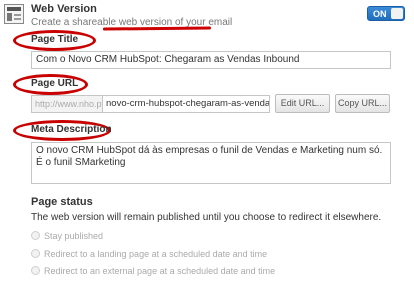 Image resolution: width=414 pixels, height=284 pixels. Describe the element at coordinates (67, 104) in the screenshot. I see `page-url-prefix: http://www.nho.pt` at that location.